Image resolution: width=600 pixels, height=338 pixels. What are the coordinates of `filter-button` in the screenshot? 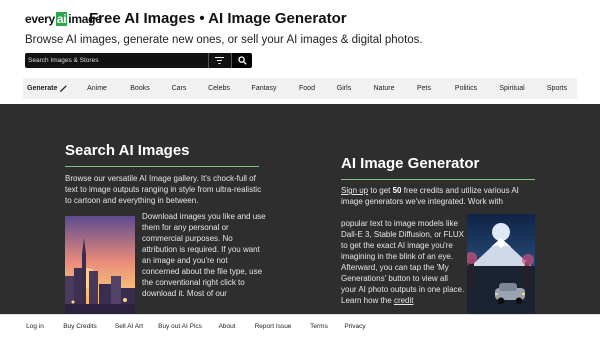 It's located at (218, 60).